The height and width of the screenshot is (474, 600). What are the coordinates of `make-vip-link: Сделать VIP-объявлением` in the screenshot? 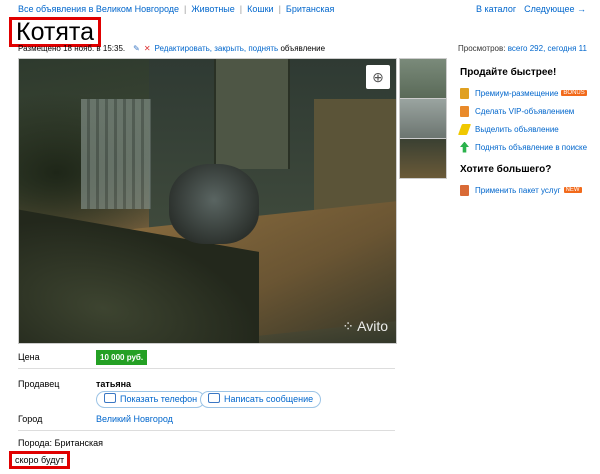 It's located at (527, 111).